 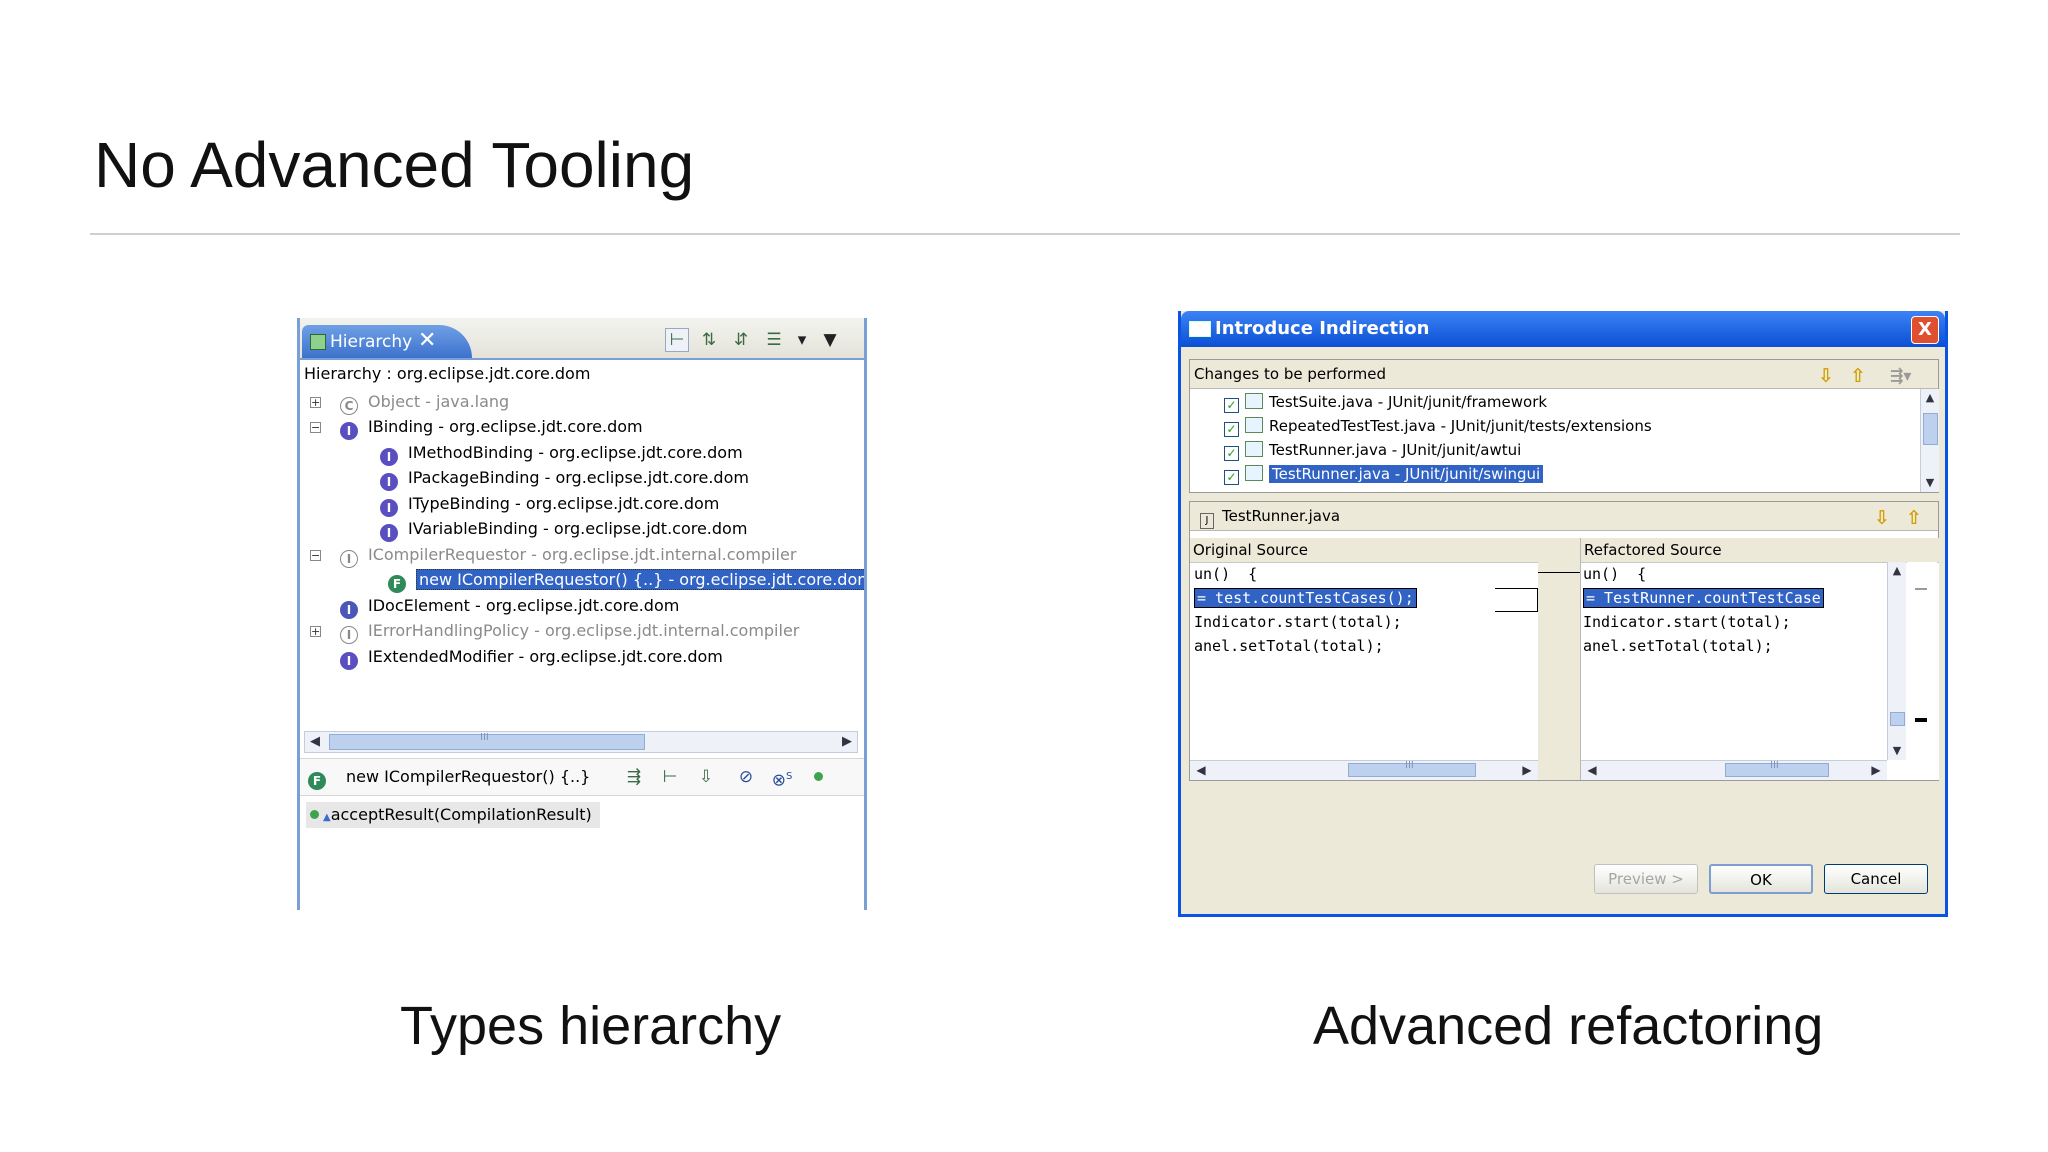 I want to click on change-label: TestSuite.java - JUnit/junit/framework, so click(x=1408, y=402).